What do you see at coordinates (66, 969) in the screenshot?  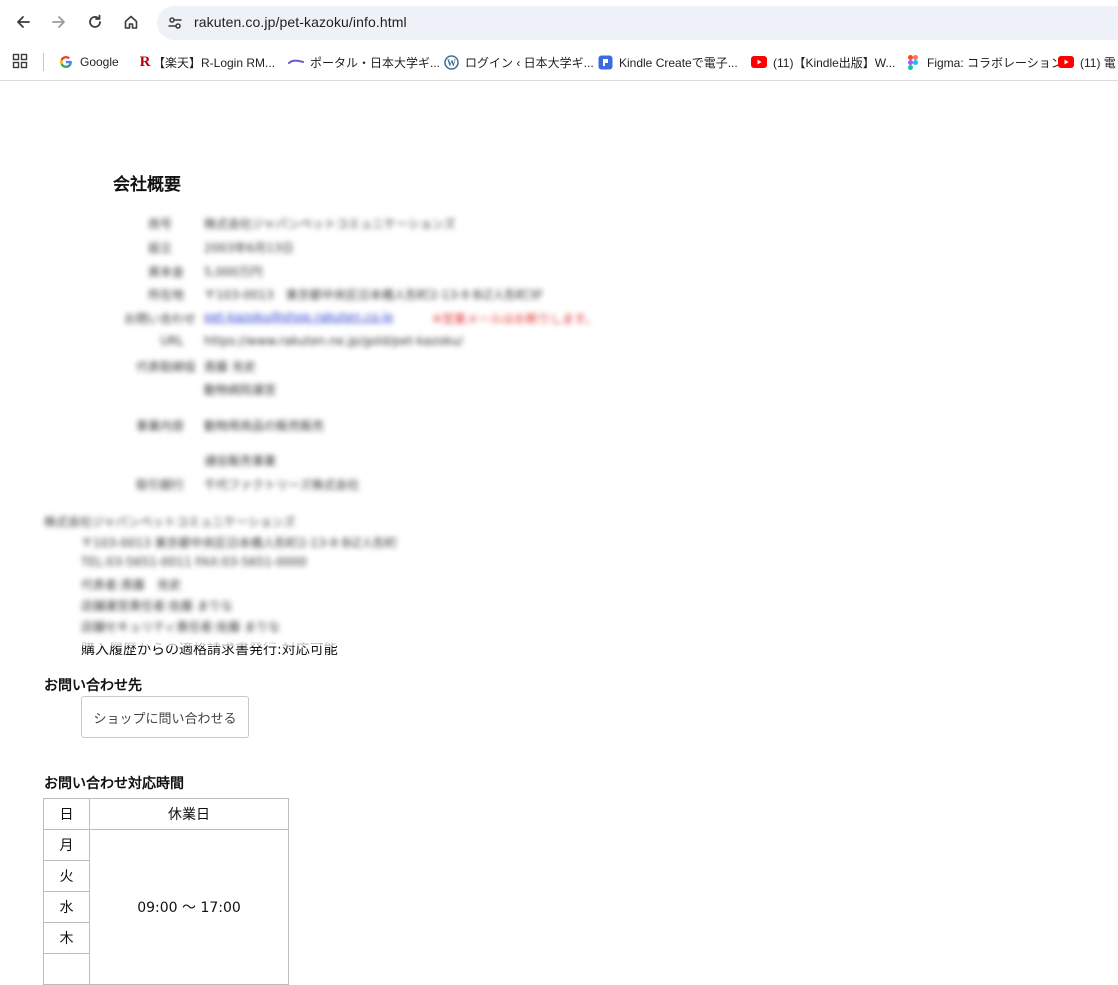 I see `day-cell` at bounding box center [66, 969].